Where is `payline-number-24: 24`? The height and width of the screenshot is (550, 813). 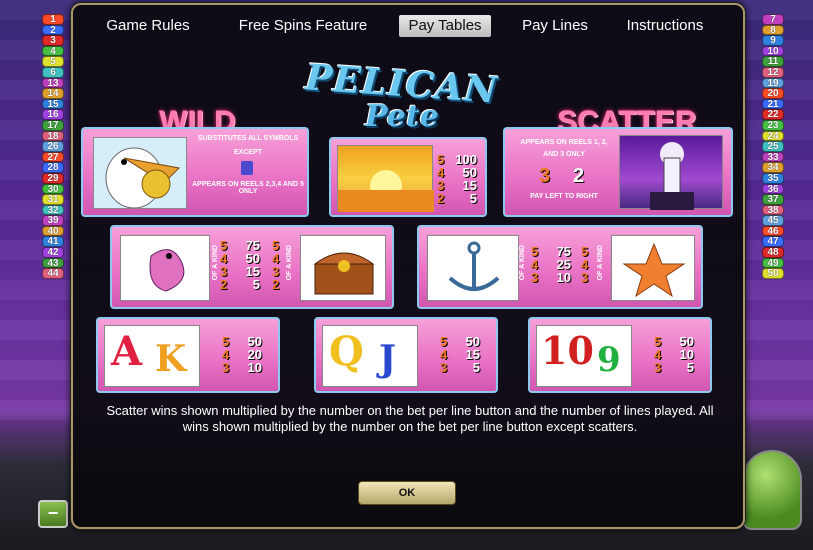
payline-number-24: 24 is located at coordinates (773, 136).